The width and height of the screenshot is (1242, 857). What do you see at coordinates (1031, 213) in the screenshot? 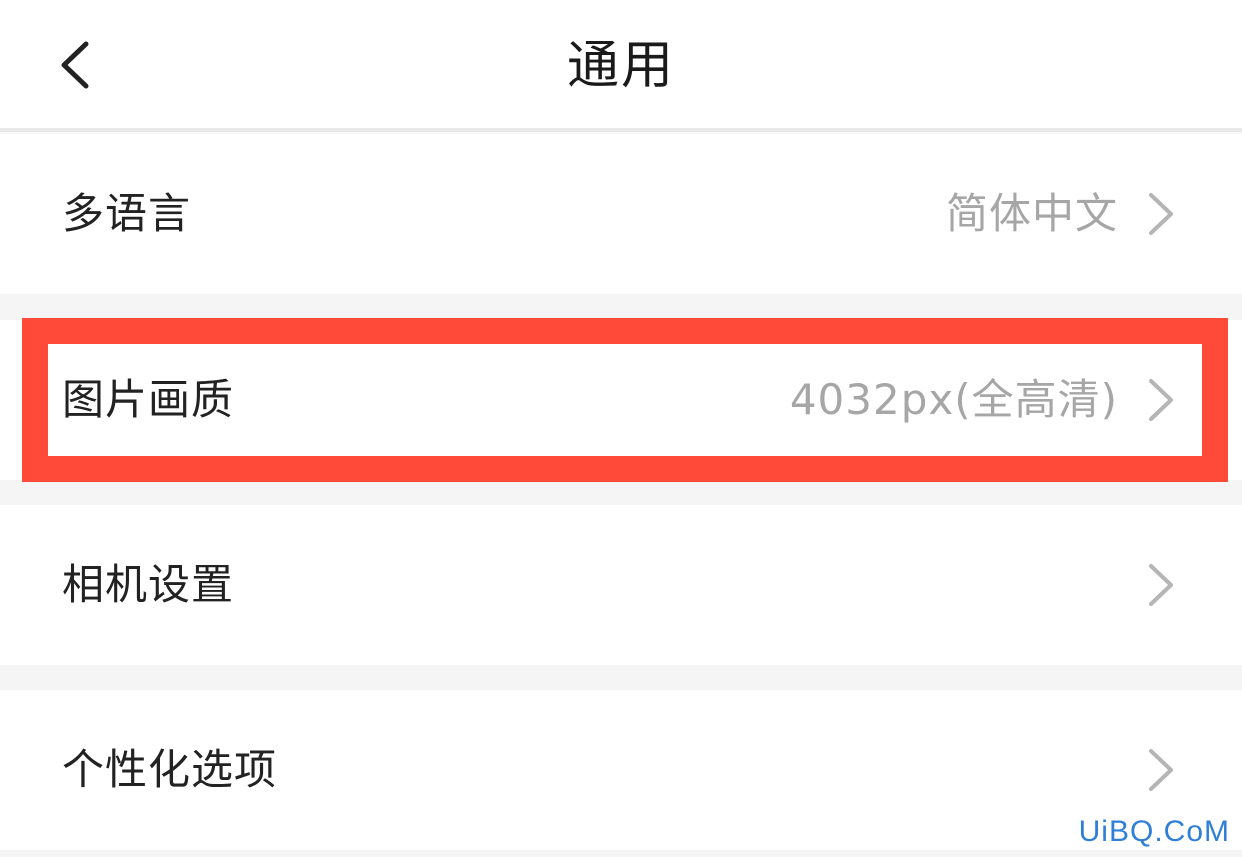
I see `row-value: 简体中文` at bounding box center [1031, 213].